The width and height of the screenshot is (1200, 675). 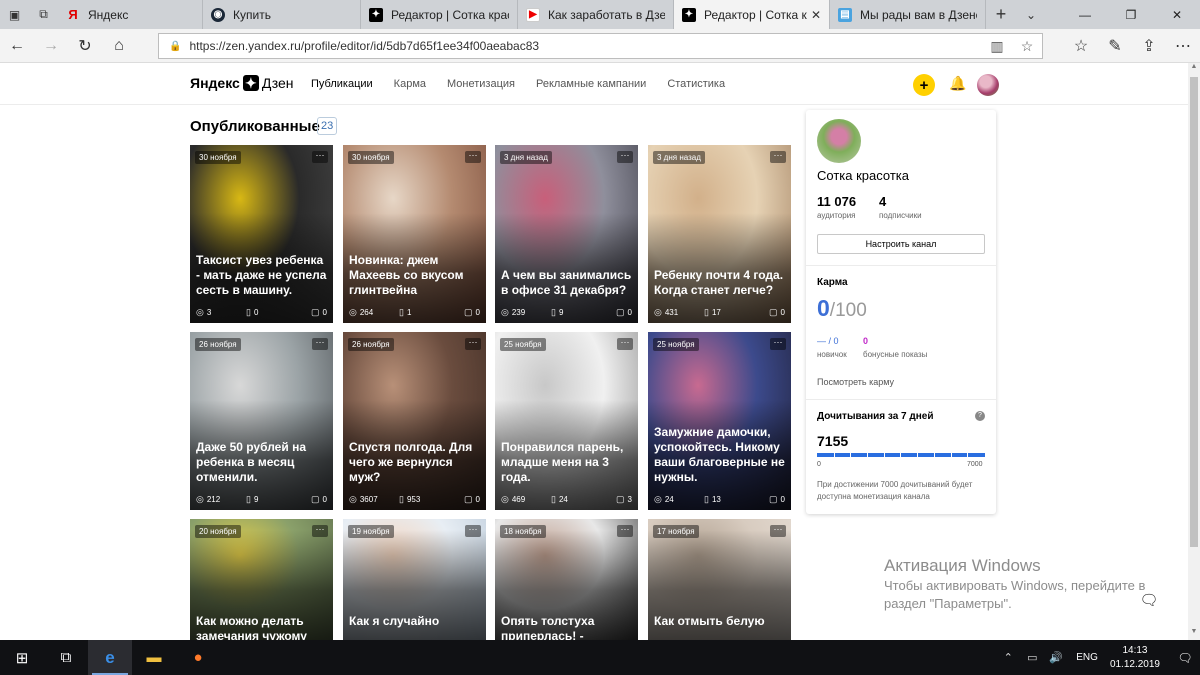 What do you see at coordinates (1085, 14) in the screenshot?
I see `minimize-button: —` at bounding box center [1085, 14].